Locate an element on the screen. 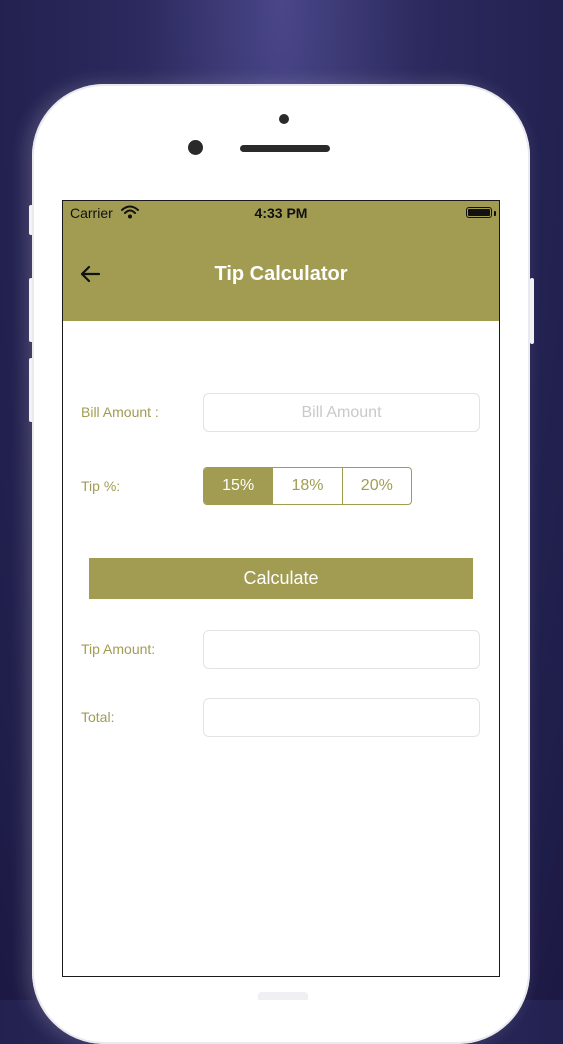  tip-option-18: 18% is located at coordinates (308, 486).